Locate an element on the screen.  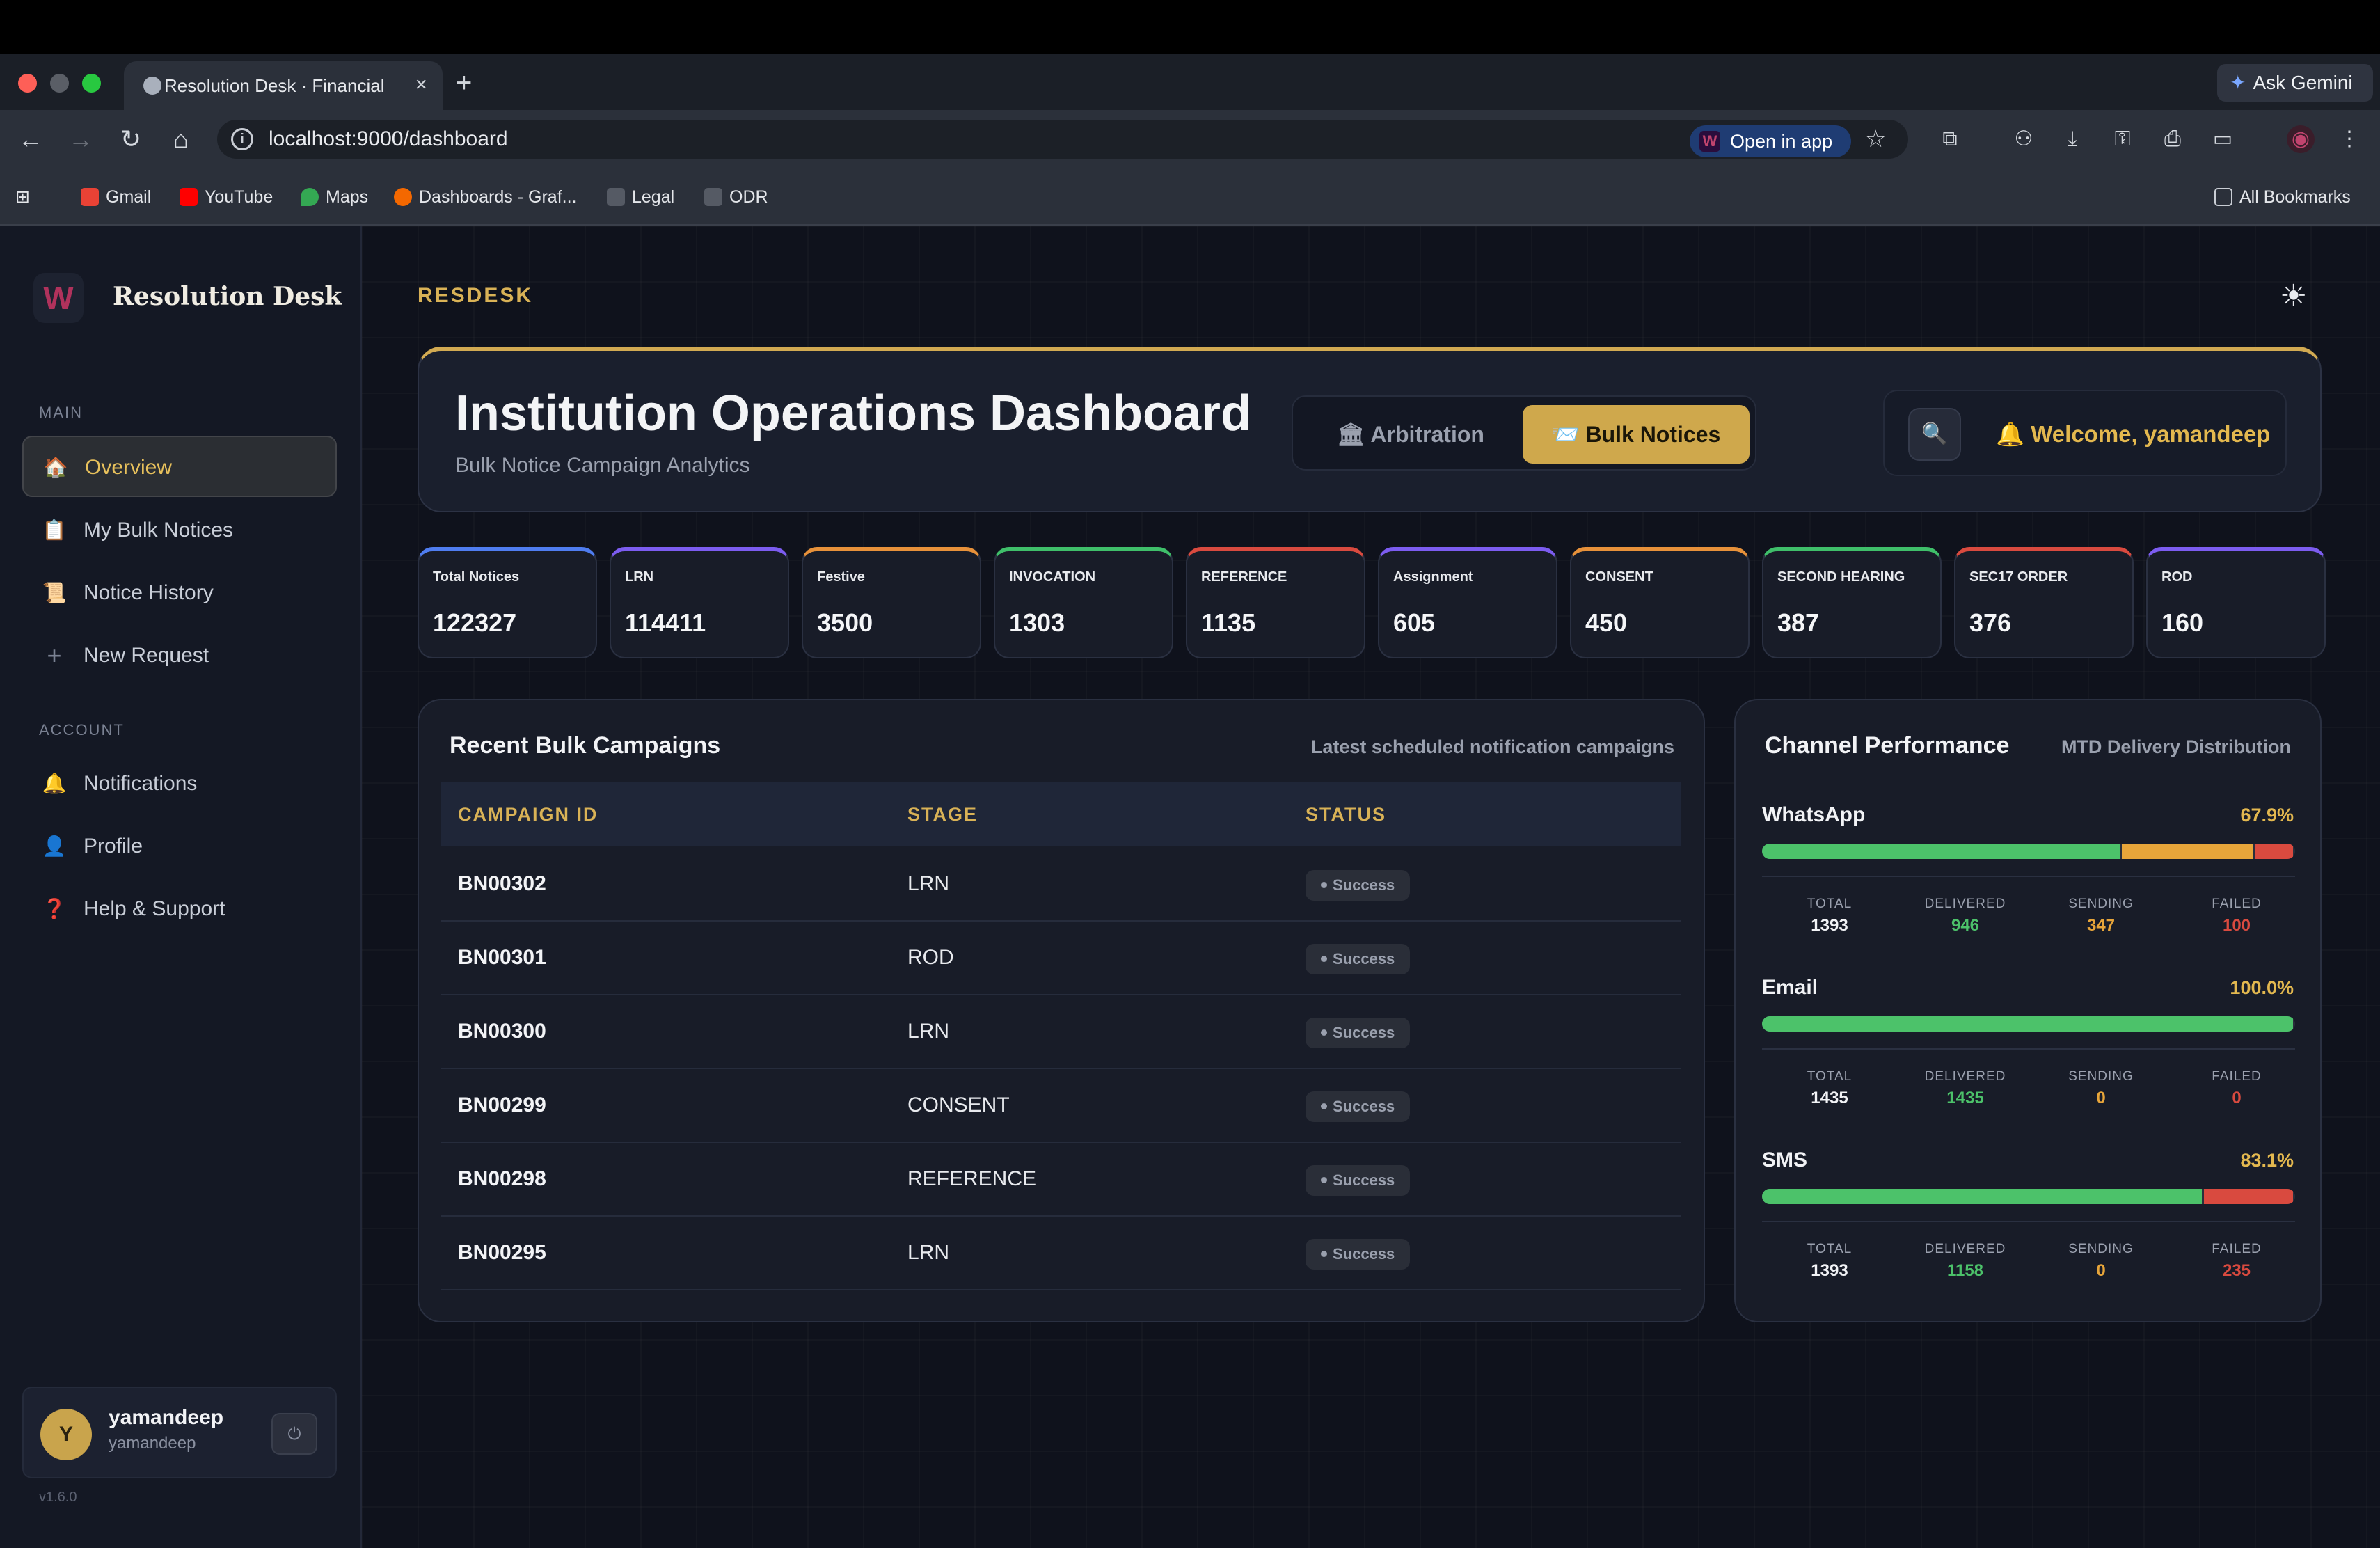
column-header-status: STATUS is located at coordinates (1346, 814).